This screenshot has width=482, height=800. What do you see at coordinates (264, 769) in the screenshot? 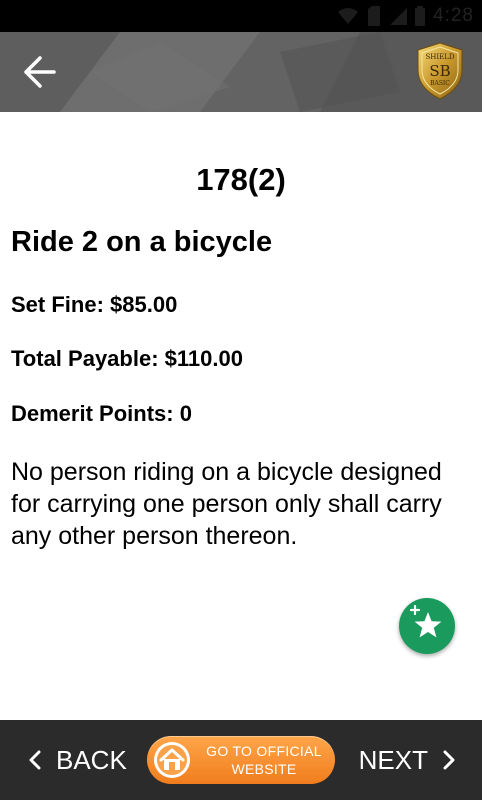
I see `official-label-line2: WEBSITE` at bounding box center [264, 769].